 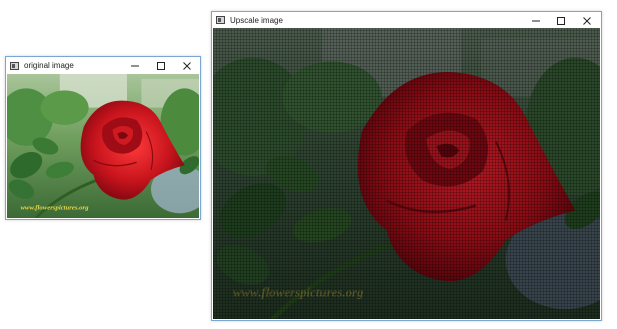 What do you see at coordinates (256, 20) in the screenshot?
I see `window-title: Upscale image` at bounding box center [256, 20].